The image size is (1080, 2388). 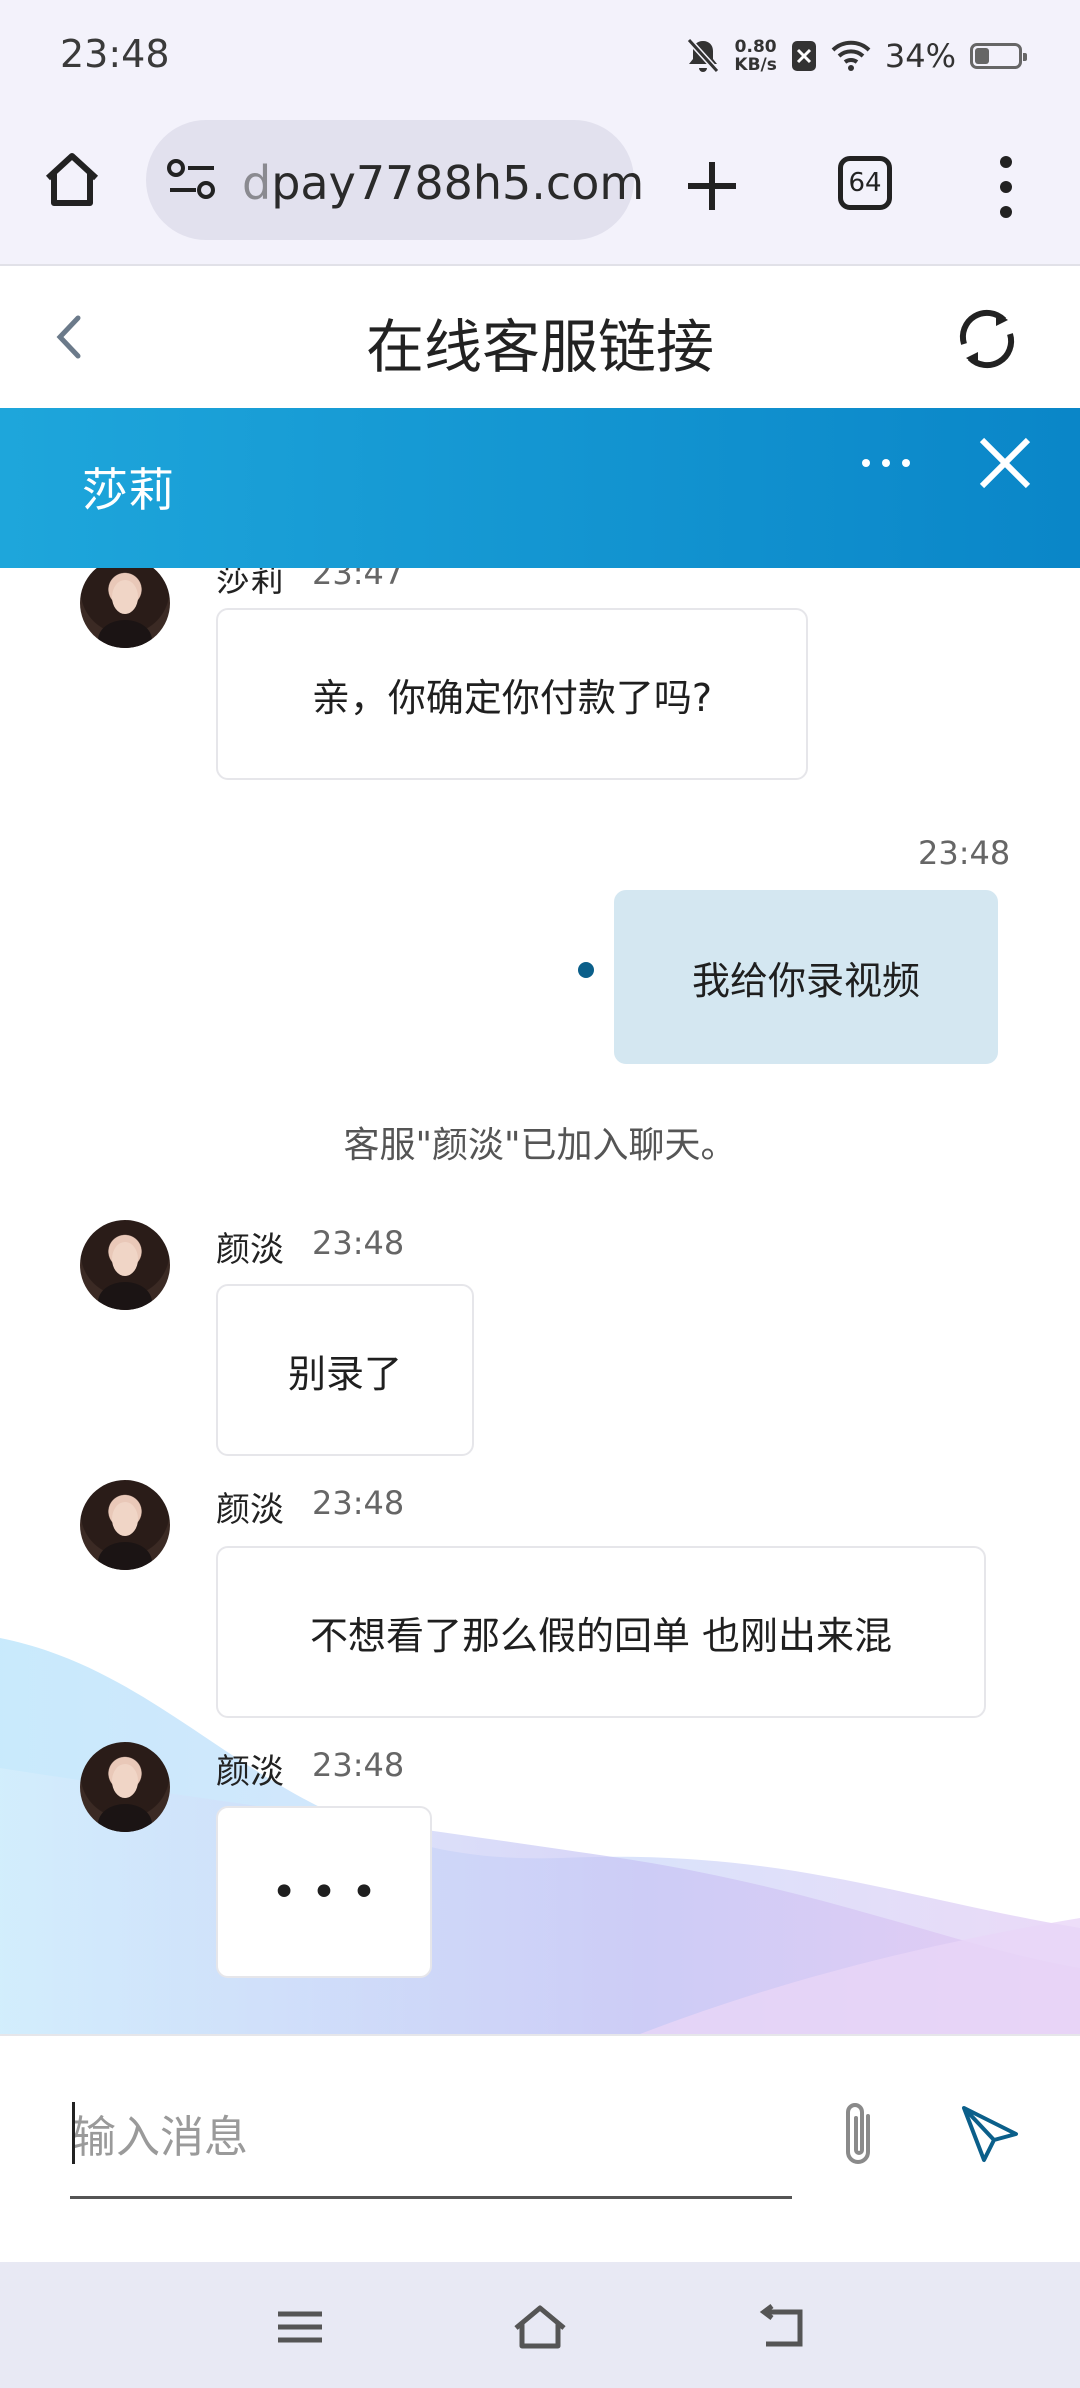 What do you see at coordinates (859, 2135) in the screenshot?
I see `attach-icon` at bounding box center [859, 2135].